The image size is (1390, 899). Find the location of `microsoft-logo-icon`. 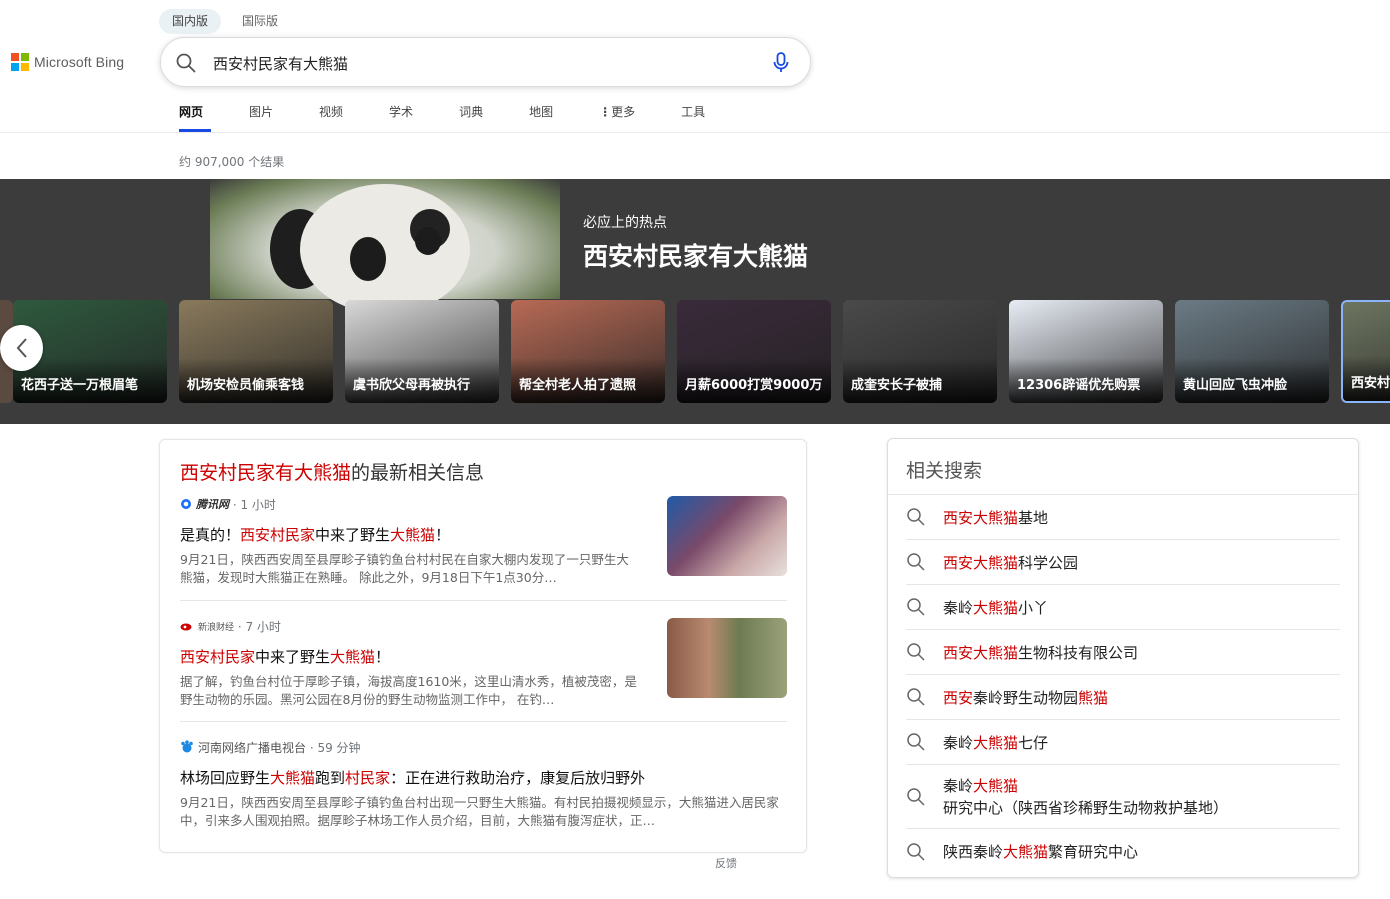

microsoft-logo-icon is located at coordinates (20, 62).